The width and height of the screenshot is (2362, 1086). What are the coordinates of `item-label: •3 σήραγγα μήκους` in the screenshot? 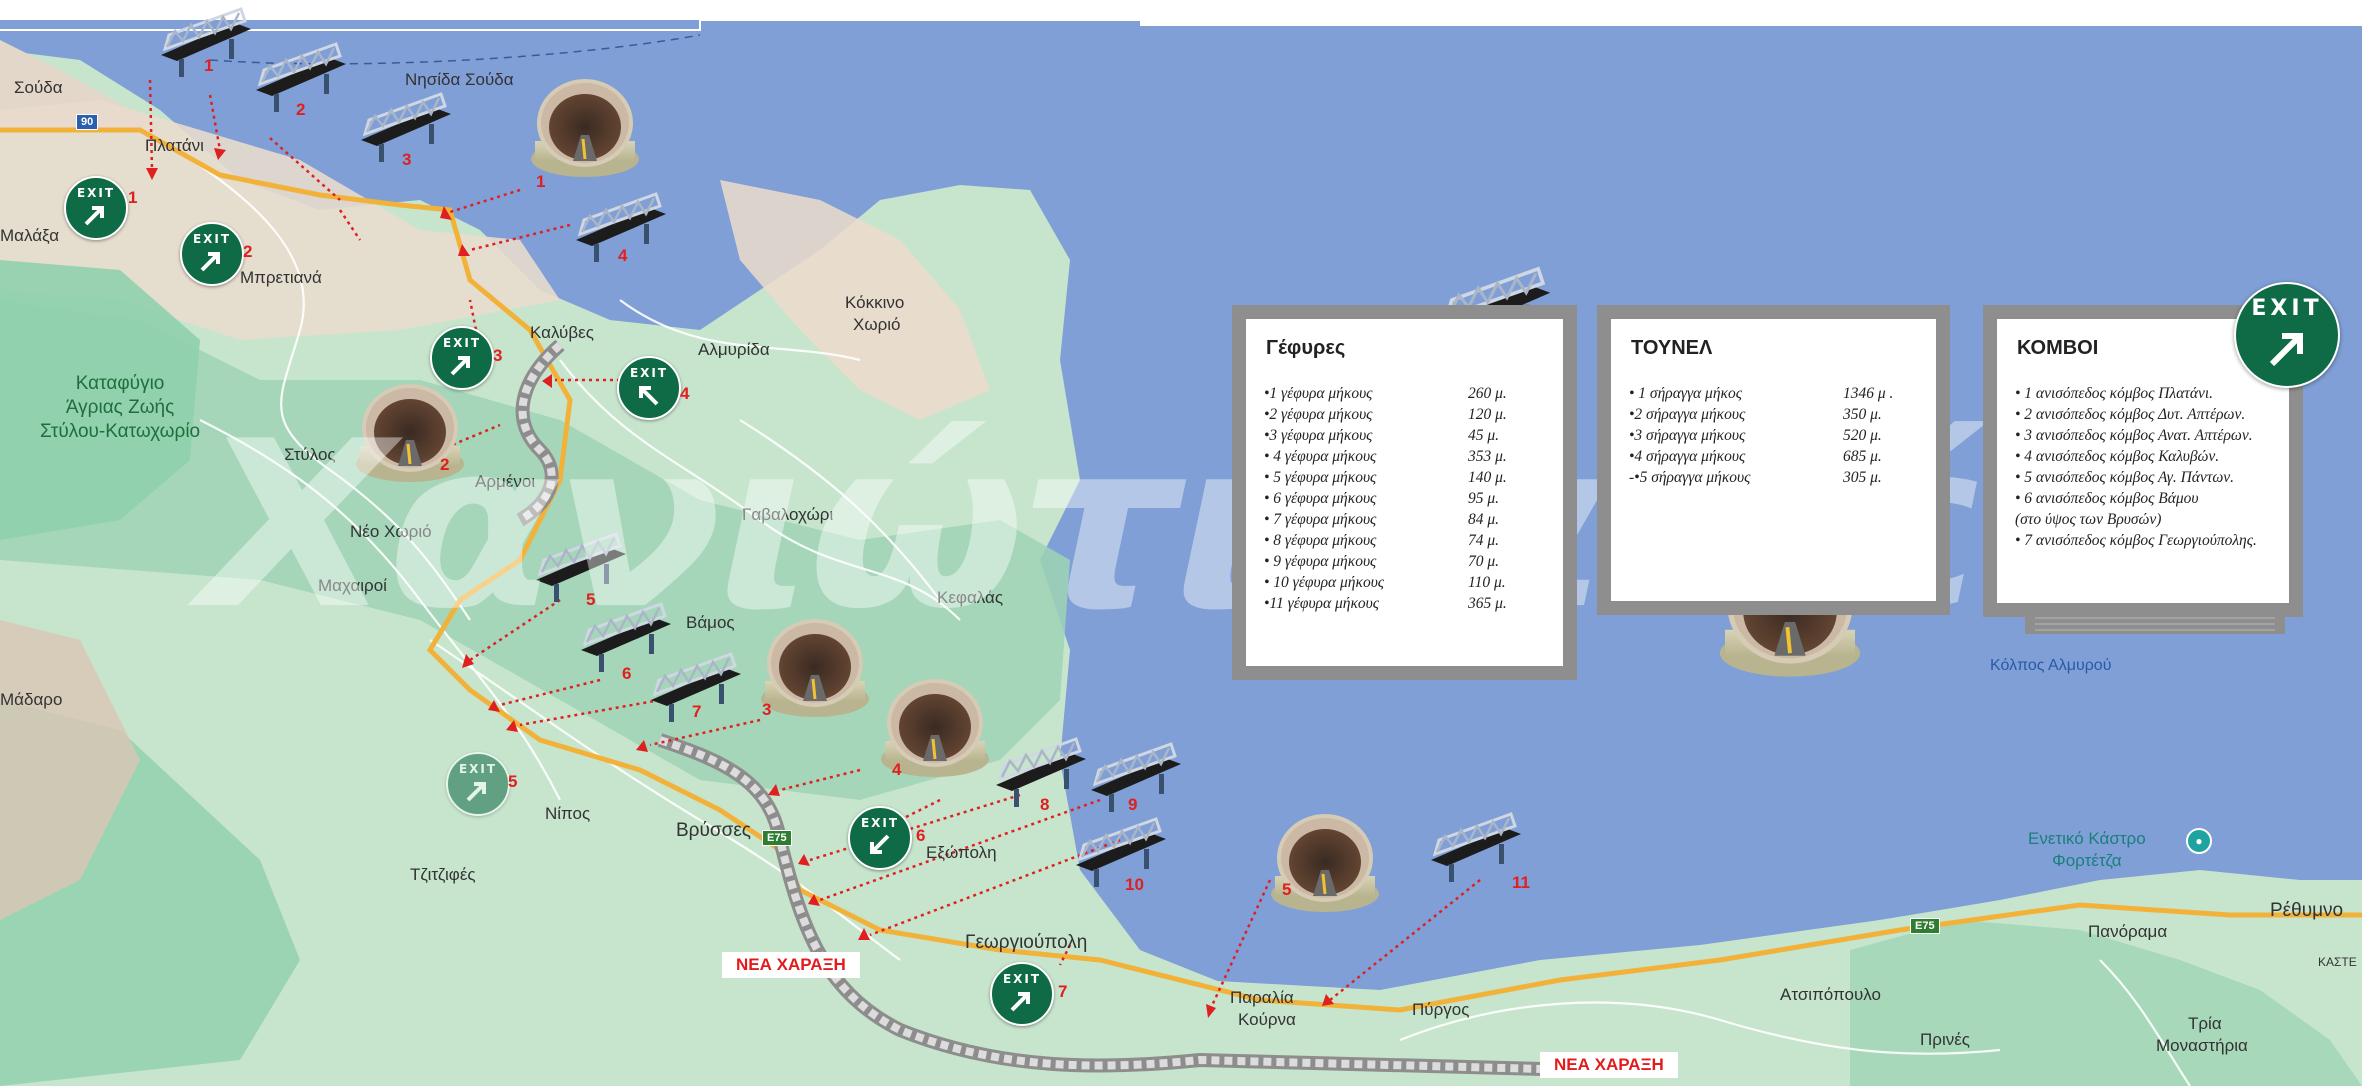 It's located at (1687, 435).